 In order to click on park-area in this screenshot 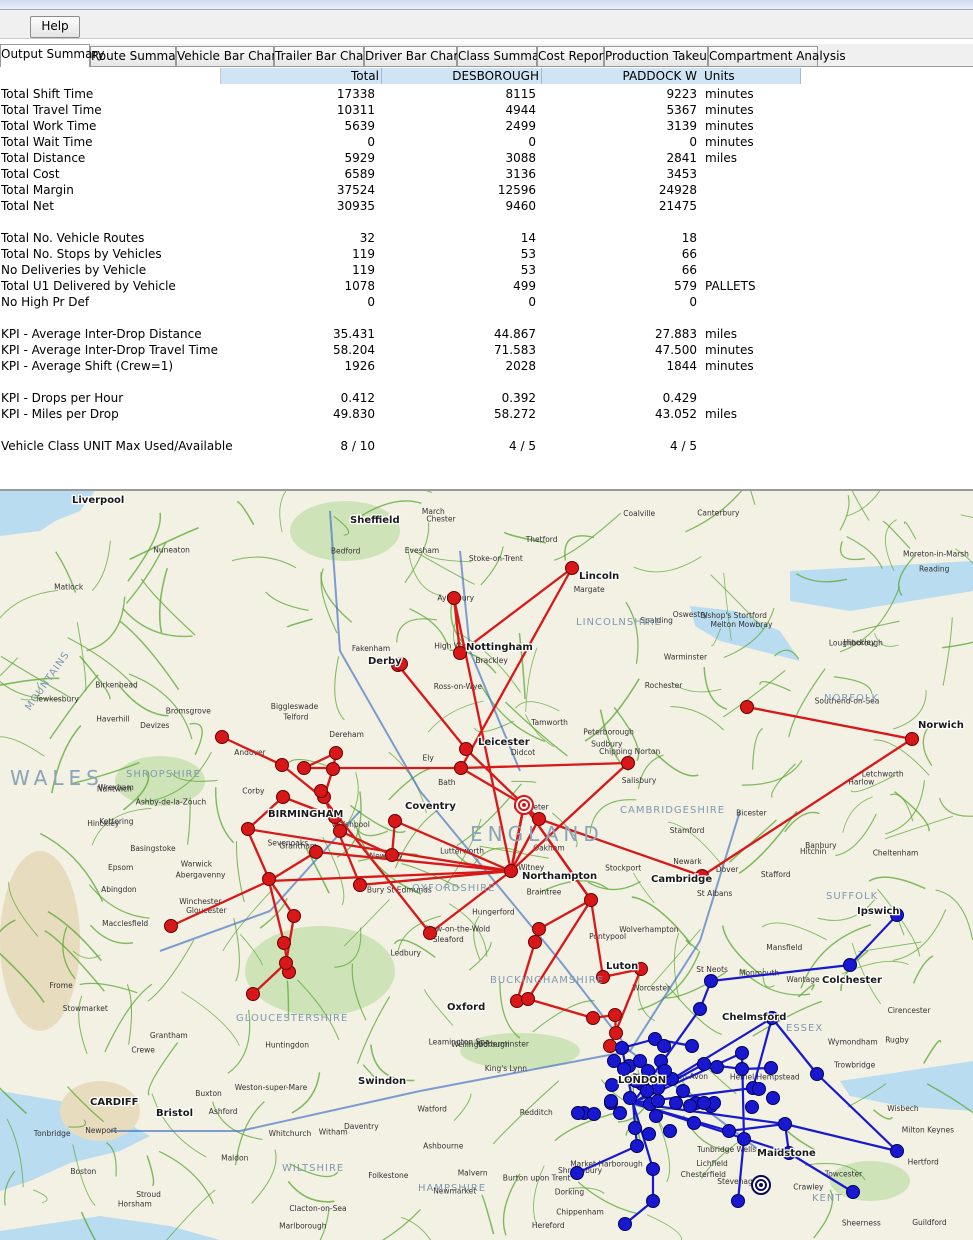, I will do `click(320, 971)`.